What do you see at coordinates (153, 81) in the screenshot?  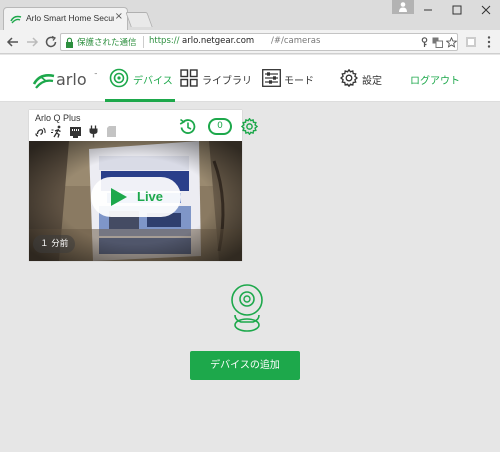 I see `nav-devices-label: デバイス` at bounding box center [153, 81].